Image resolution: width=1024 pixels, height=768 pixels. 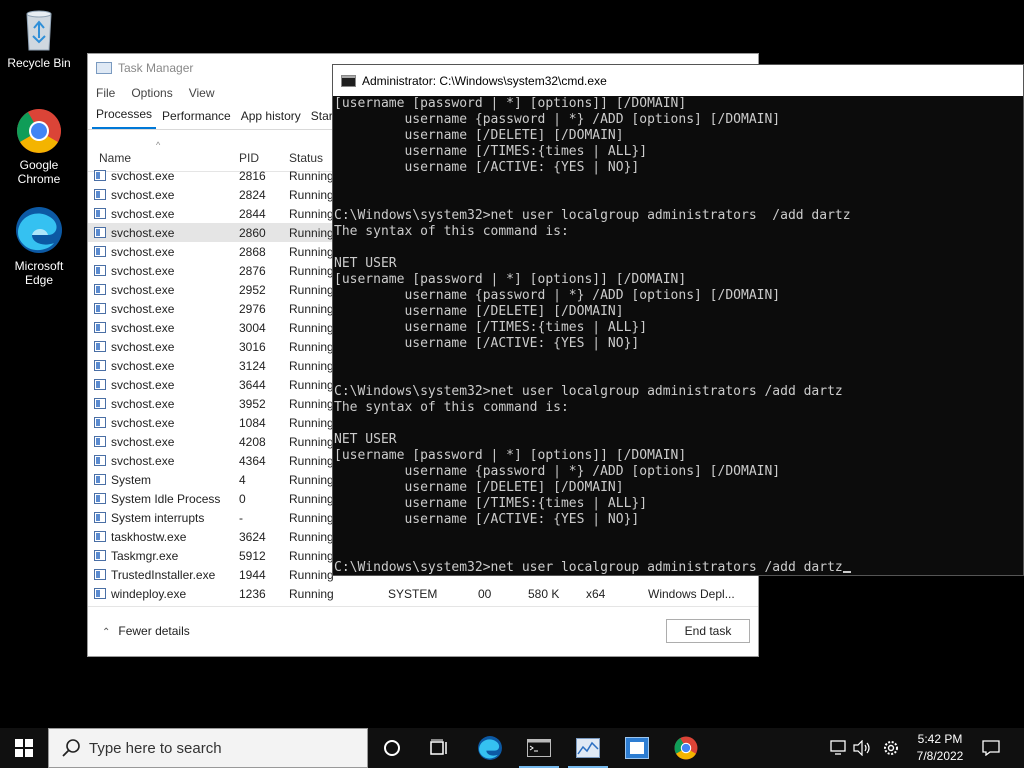 What do you see at coordinates (151, 93) in the screenshot?
I see `menu-options: Options` at bounding box center [151, 93].